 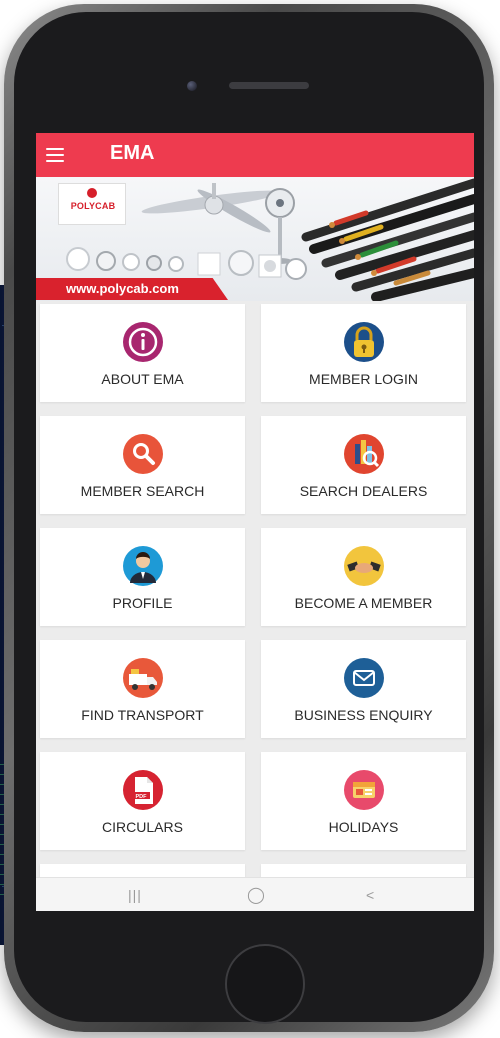 I want to click on hamburger-menu-icon, so click(x=55, y=155).